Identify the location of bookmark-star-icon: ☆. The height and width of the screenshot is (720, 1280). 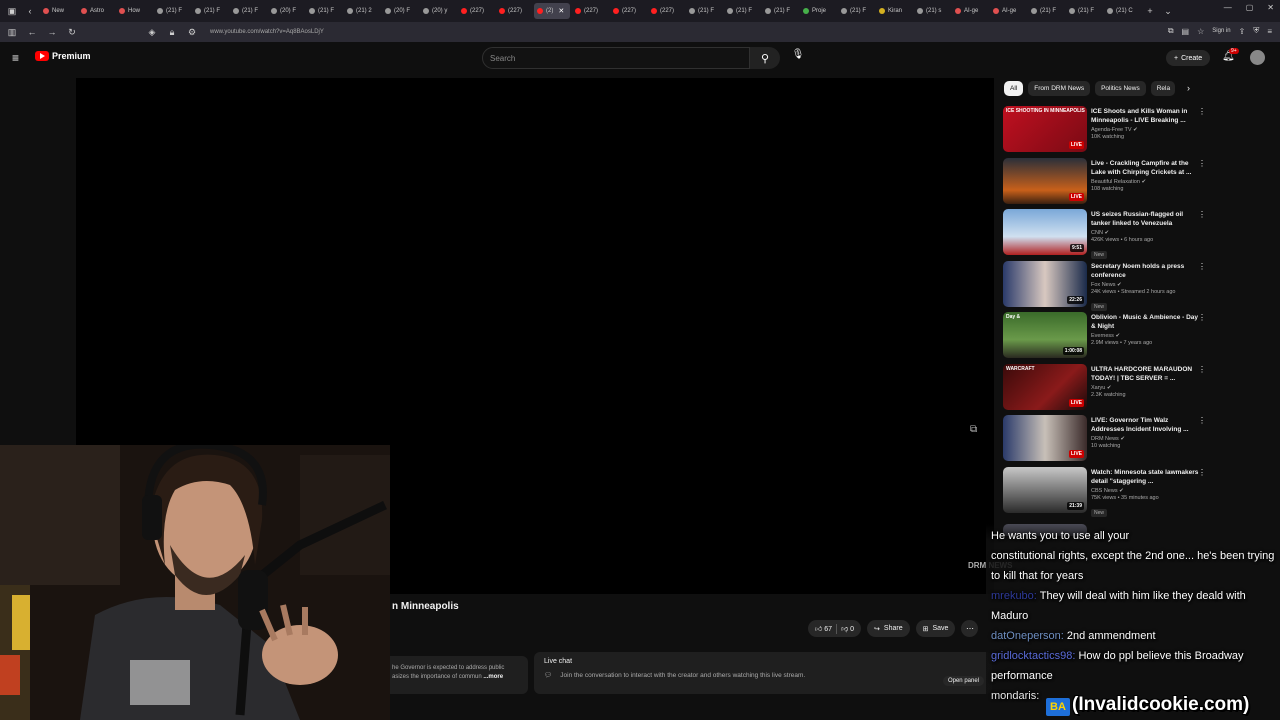
(1200, 31).